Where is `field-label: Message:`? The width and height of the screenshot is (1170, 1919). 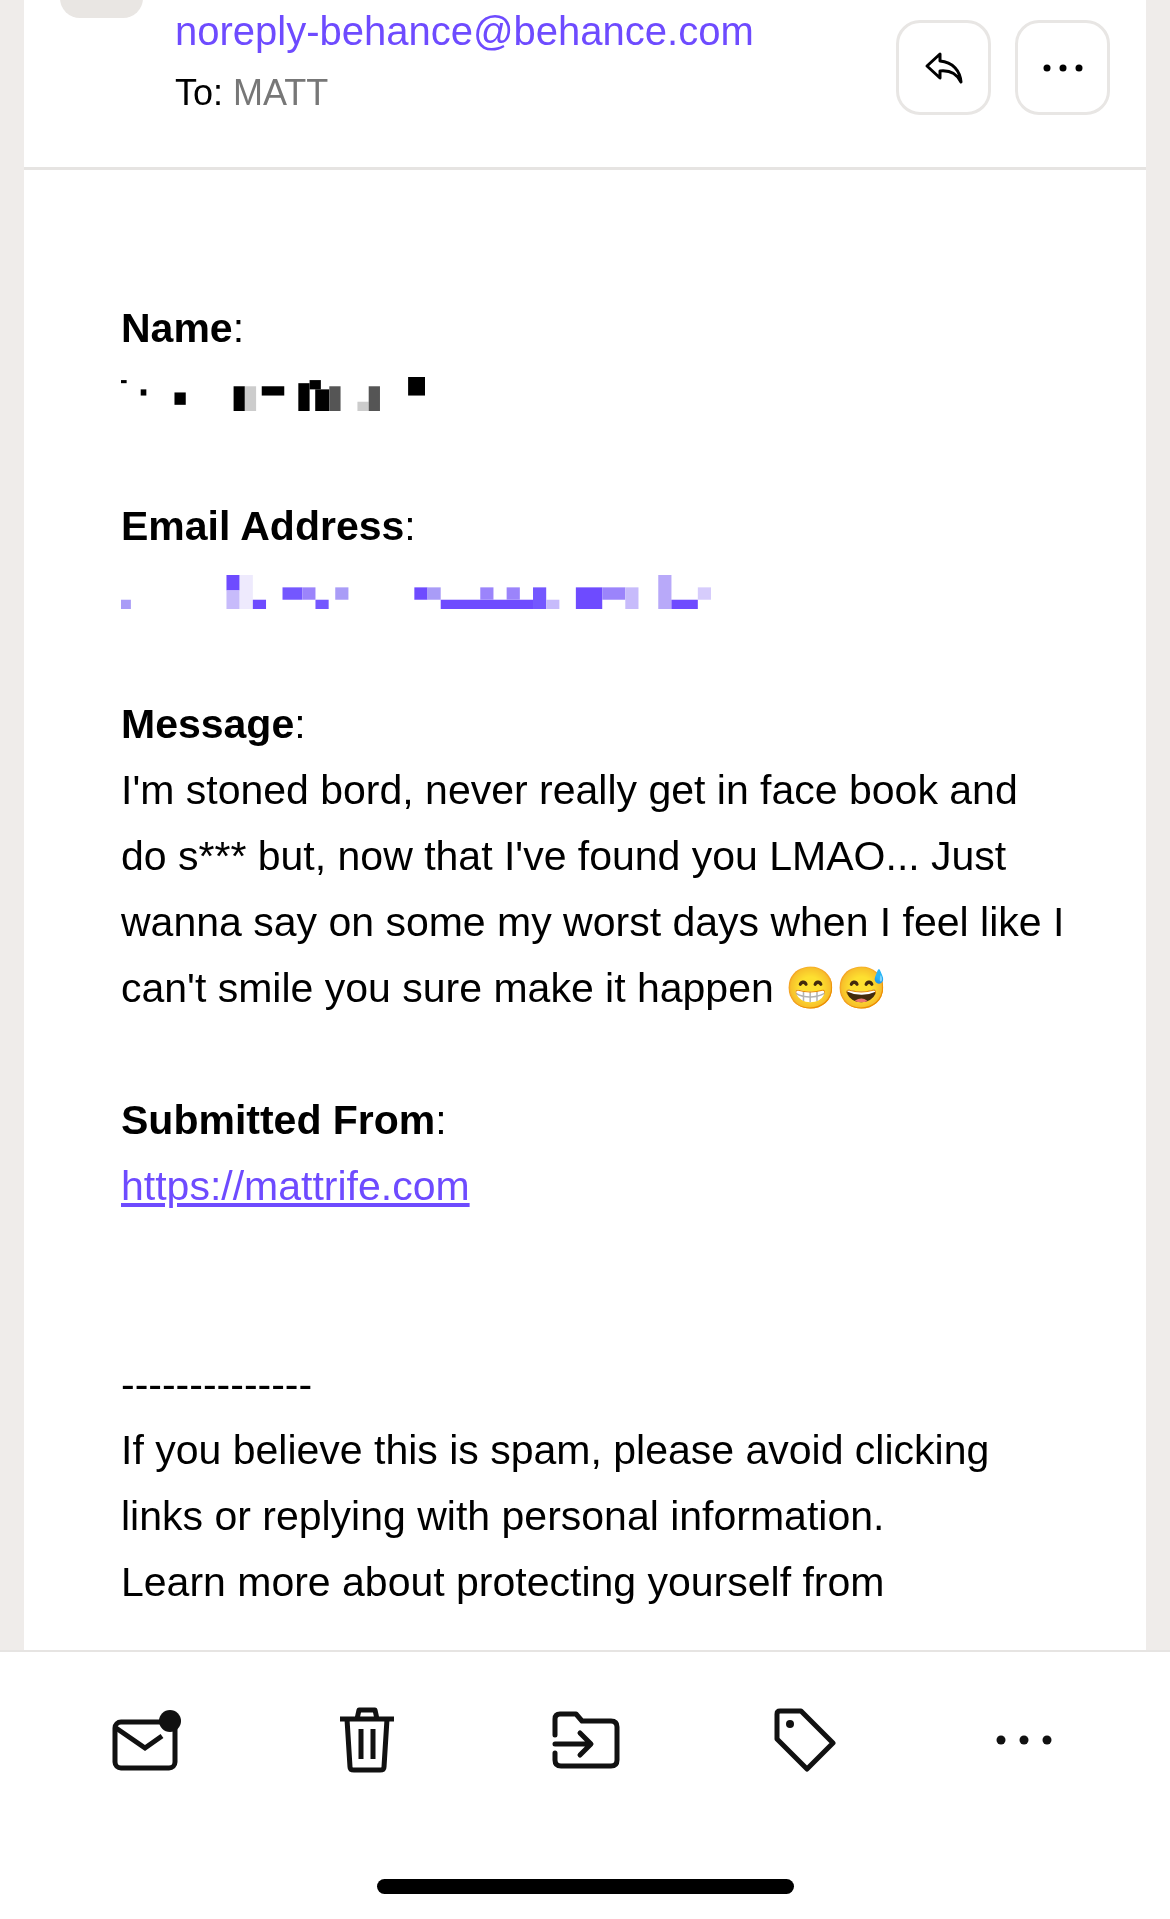
field-label: Message: is located at coordinates (214, 724).